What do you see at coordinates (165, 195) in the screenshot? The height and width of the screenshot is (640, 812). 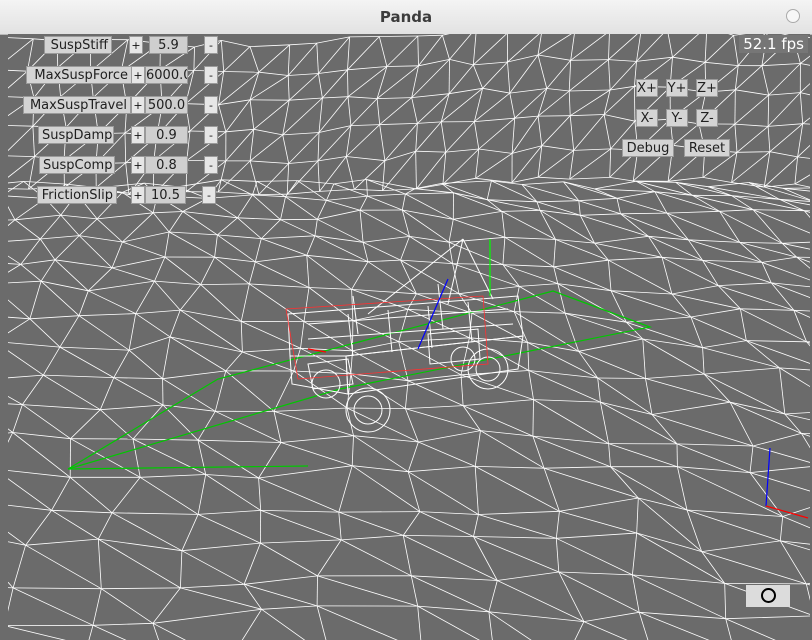 I see `control-value: 10.5` at bounding box center [165, 195].